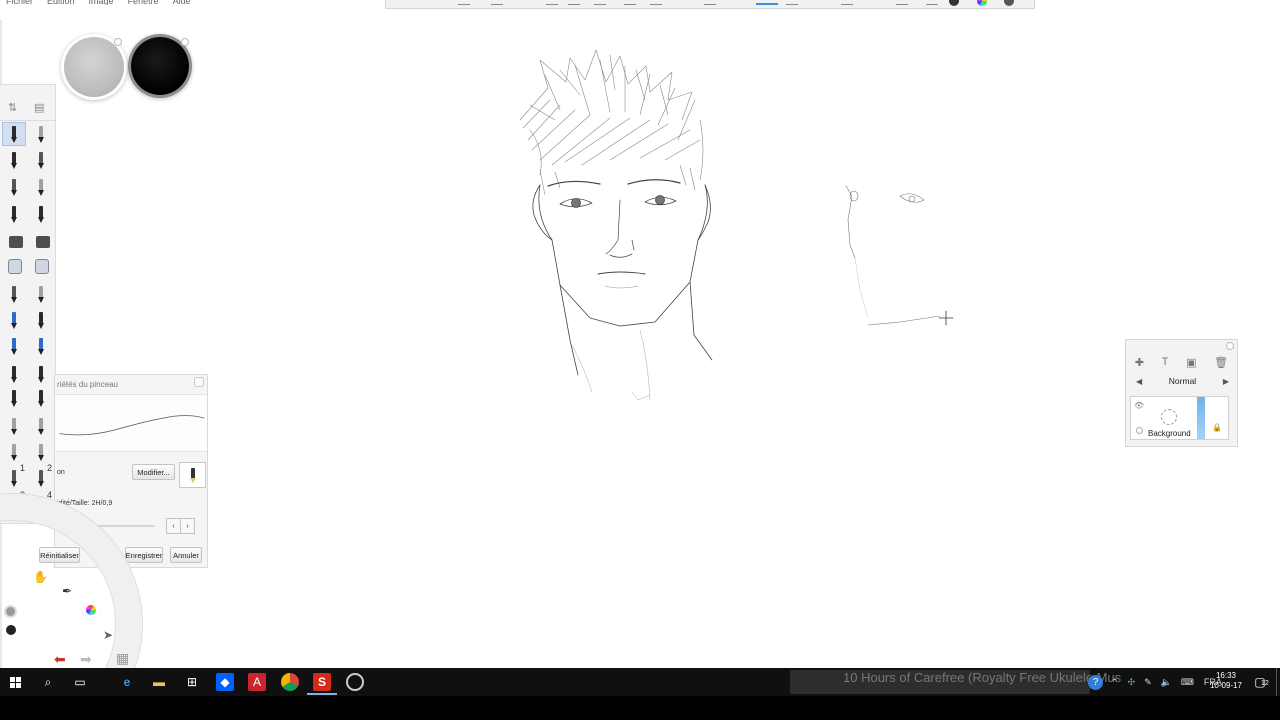 This screenshot has height=720, width=1280. What do you see at coordinates (1217, 427) in the screenshot?
I see `lock-icon: 🔒` at bounding box center [1217, 427].